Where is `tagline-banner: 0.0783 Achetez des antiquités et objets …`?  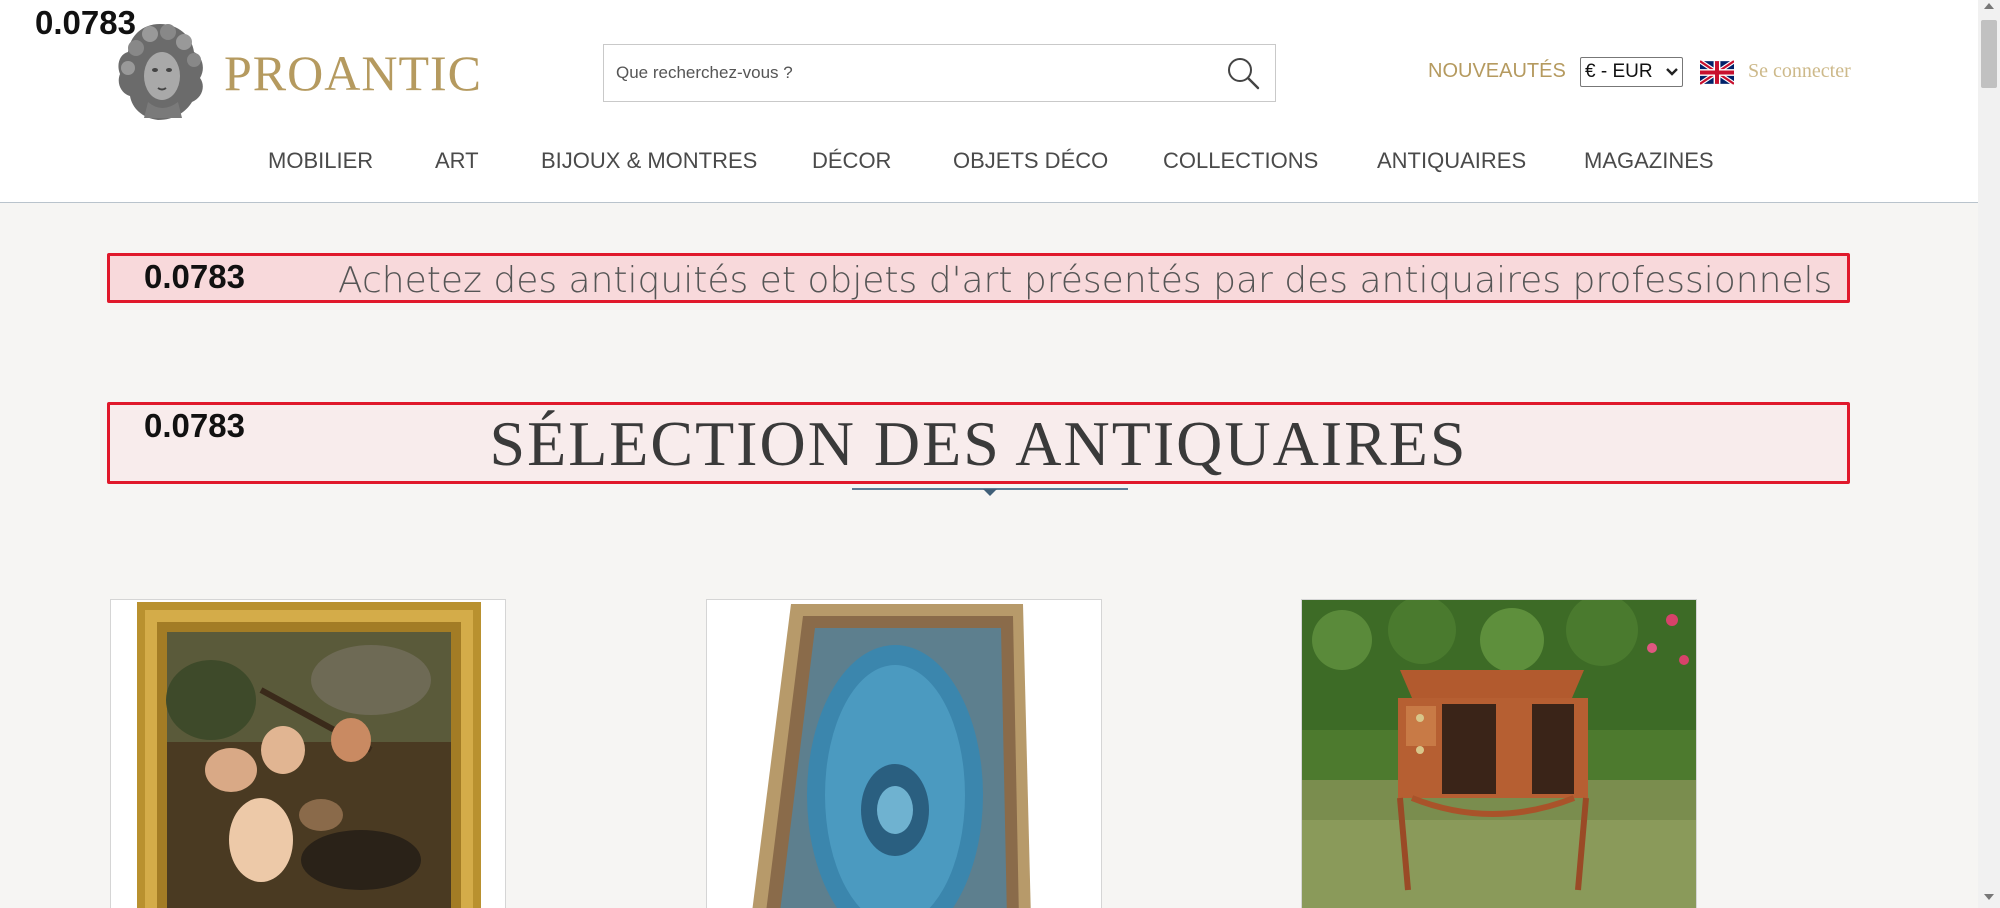
tagline-banner: 0.0783 Achetez des antiquités et objets … is located at coordinates (978, 278).